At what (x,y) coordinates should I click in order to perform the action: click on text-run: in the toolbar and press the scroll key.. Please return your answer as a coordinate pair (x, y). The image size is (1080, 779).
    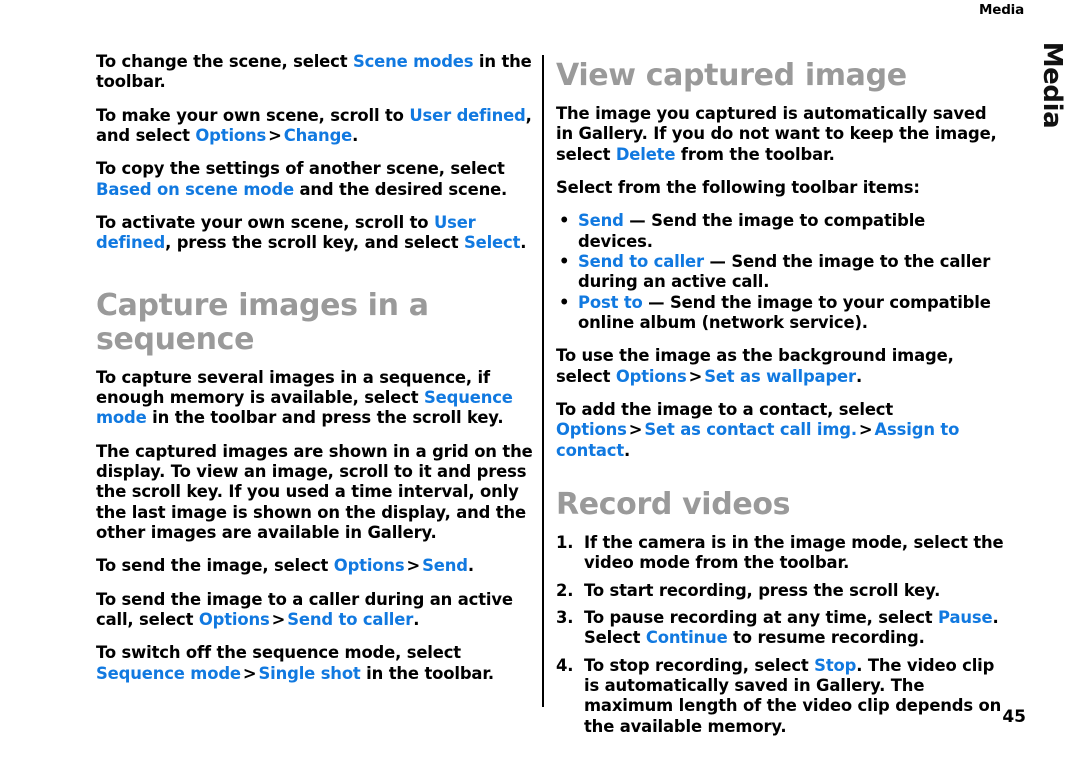
    Looking at the image, I should click on (325, 418).